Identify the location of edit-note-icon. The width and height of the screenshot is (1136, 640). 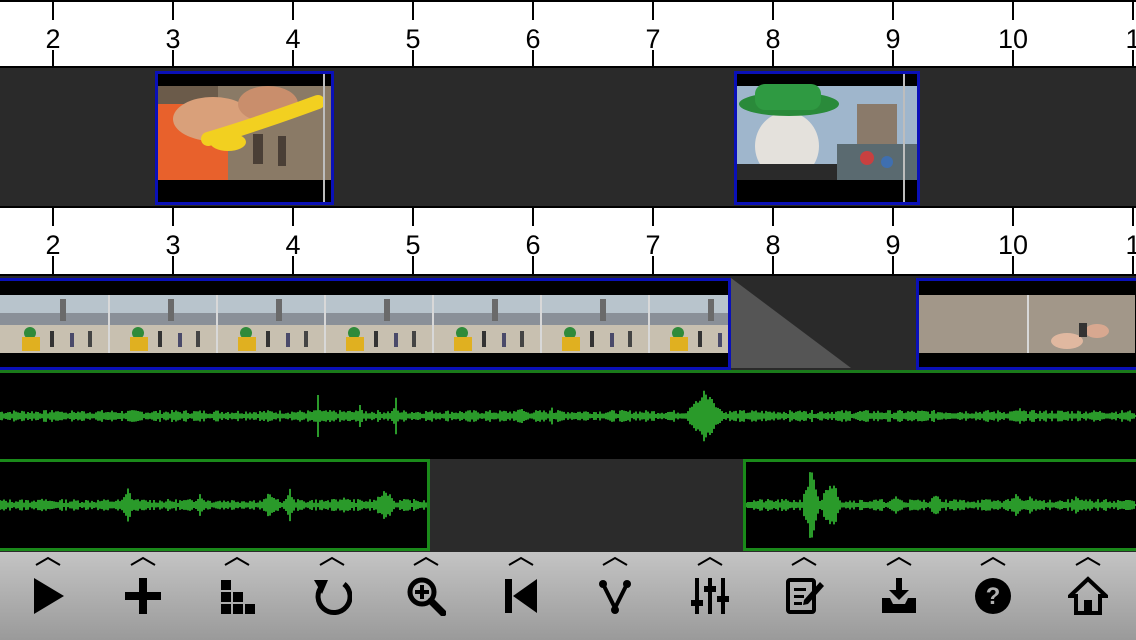
(805, 596).